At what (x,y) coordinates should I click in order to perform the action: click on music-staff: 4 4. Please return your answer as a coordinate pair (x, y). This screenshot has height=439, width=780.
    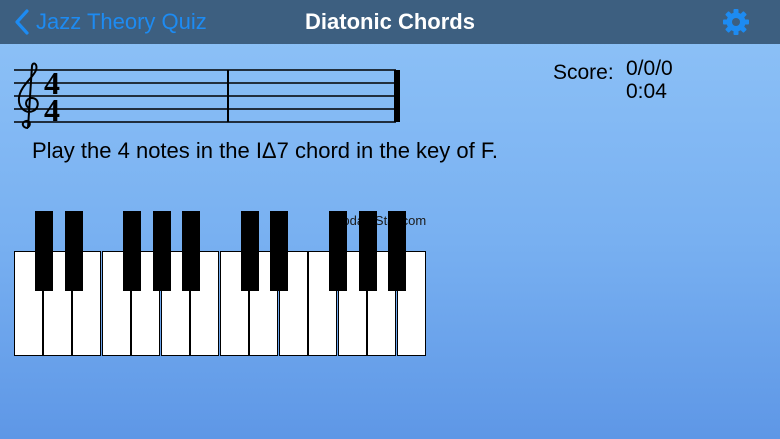
    Looking at the image, I should click on (207, 95).